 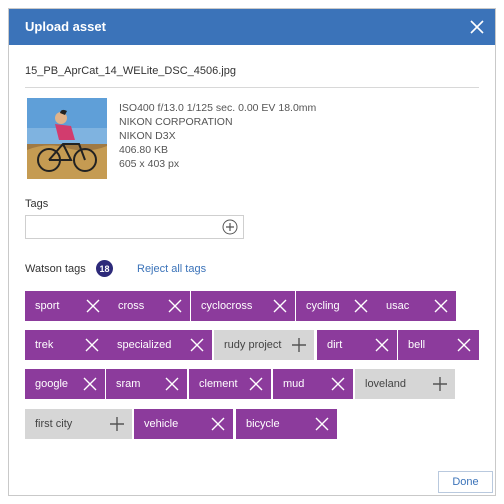 I want to click on watson-tag-label: vehicle, so click(x=161, y=424).